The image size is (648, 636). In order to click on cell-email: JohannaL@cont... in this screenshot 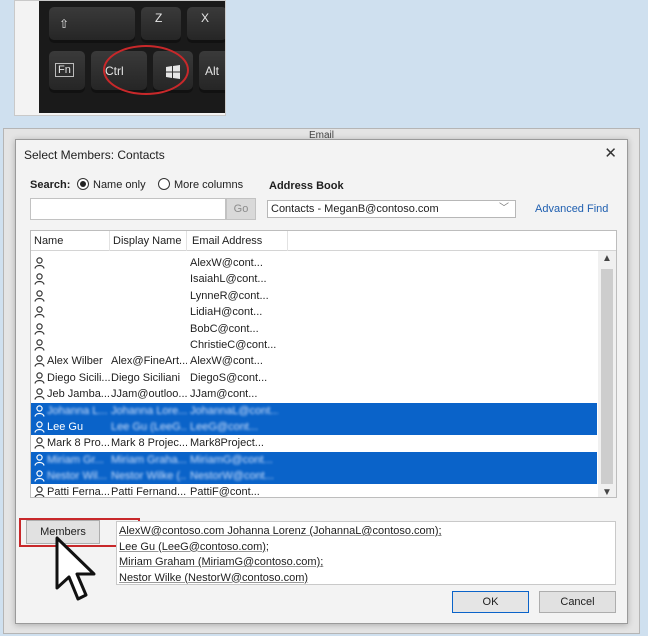, I will do `click(234, 410)`.